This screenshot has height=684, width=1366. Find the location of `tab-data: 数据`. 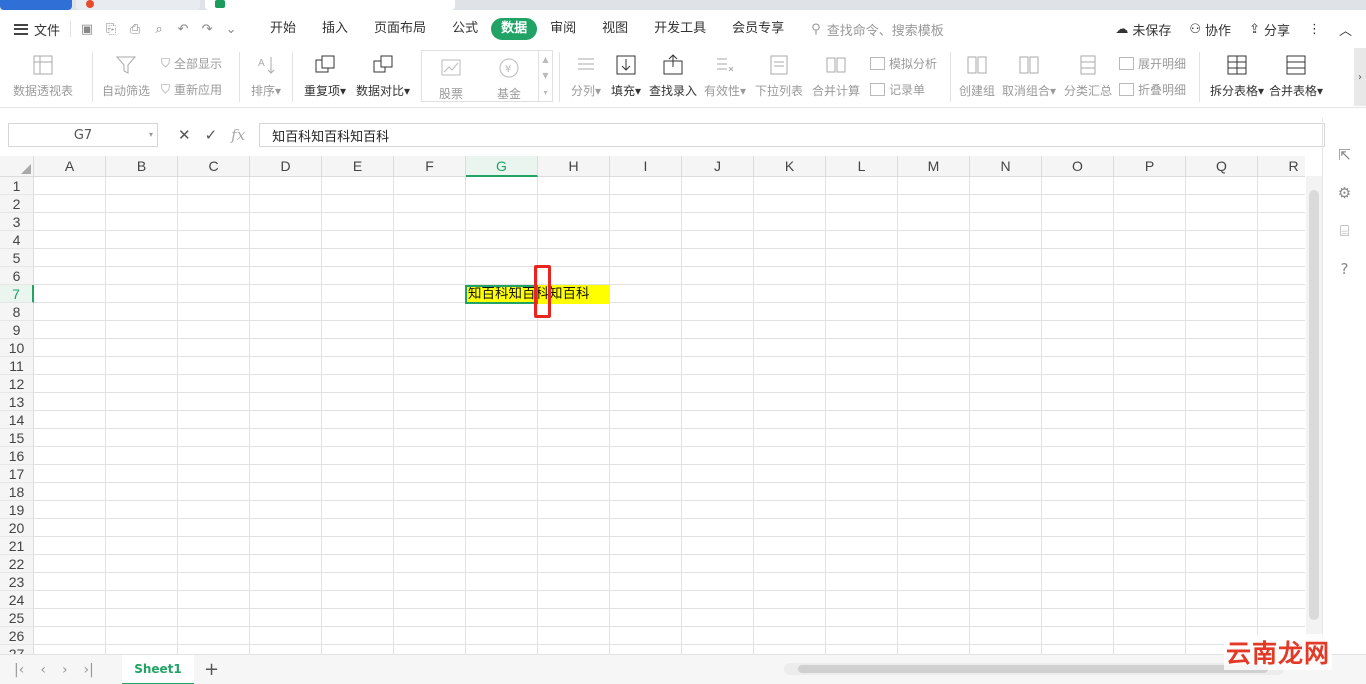

tab-data: 数据 is located at coordinates (514, 29).